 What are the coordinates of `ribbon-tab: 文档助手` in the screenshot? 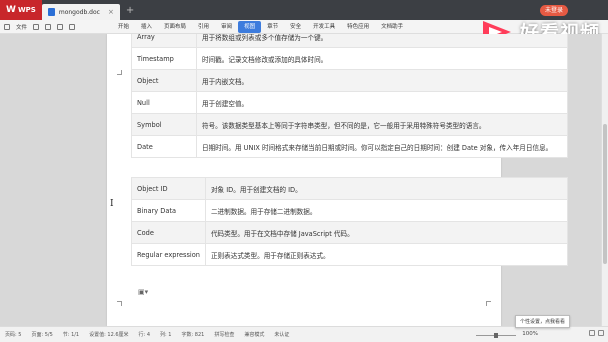 It's located at (392, 27).